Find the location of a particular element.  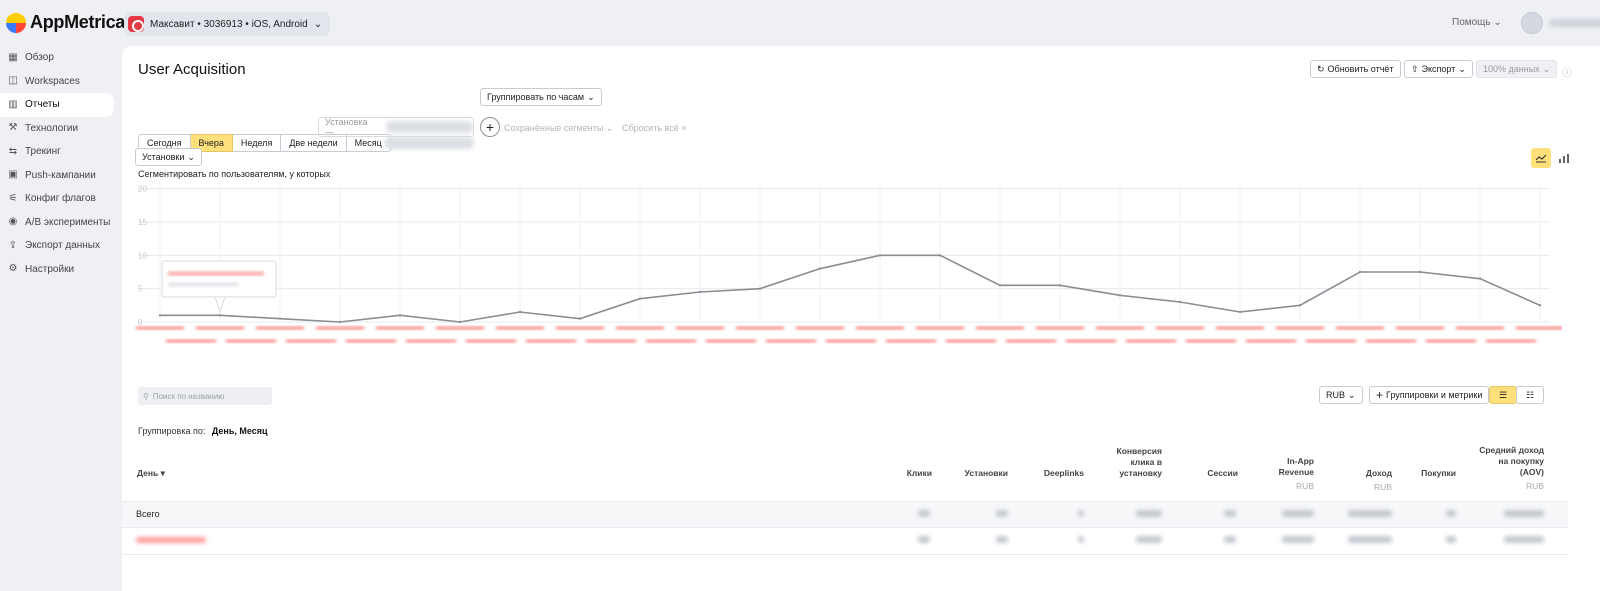

sidebar-item-export: ⇪ Экспорт данных is located at coordinates (61, 246).